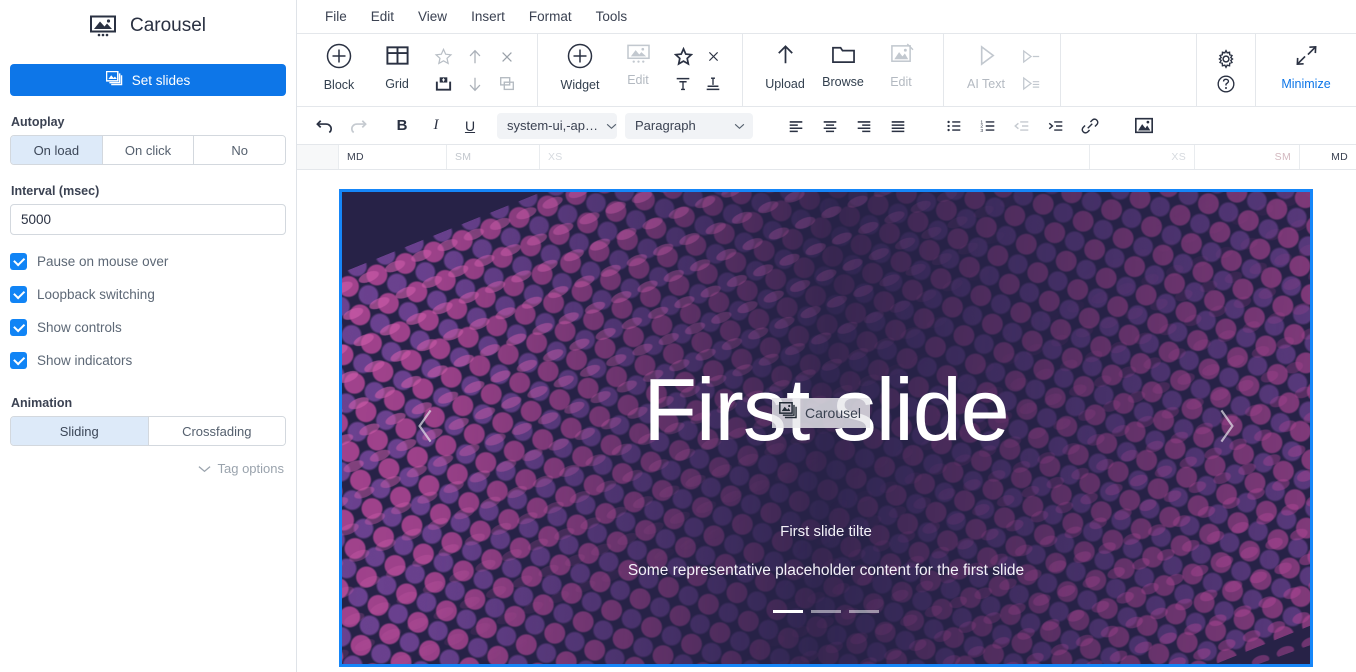  I want to click on interval-input, so click(148, 219).